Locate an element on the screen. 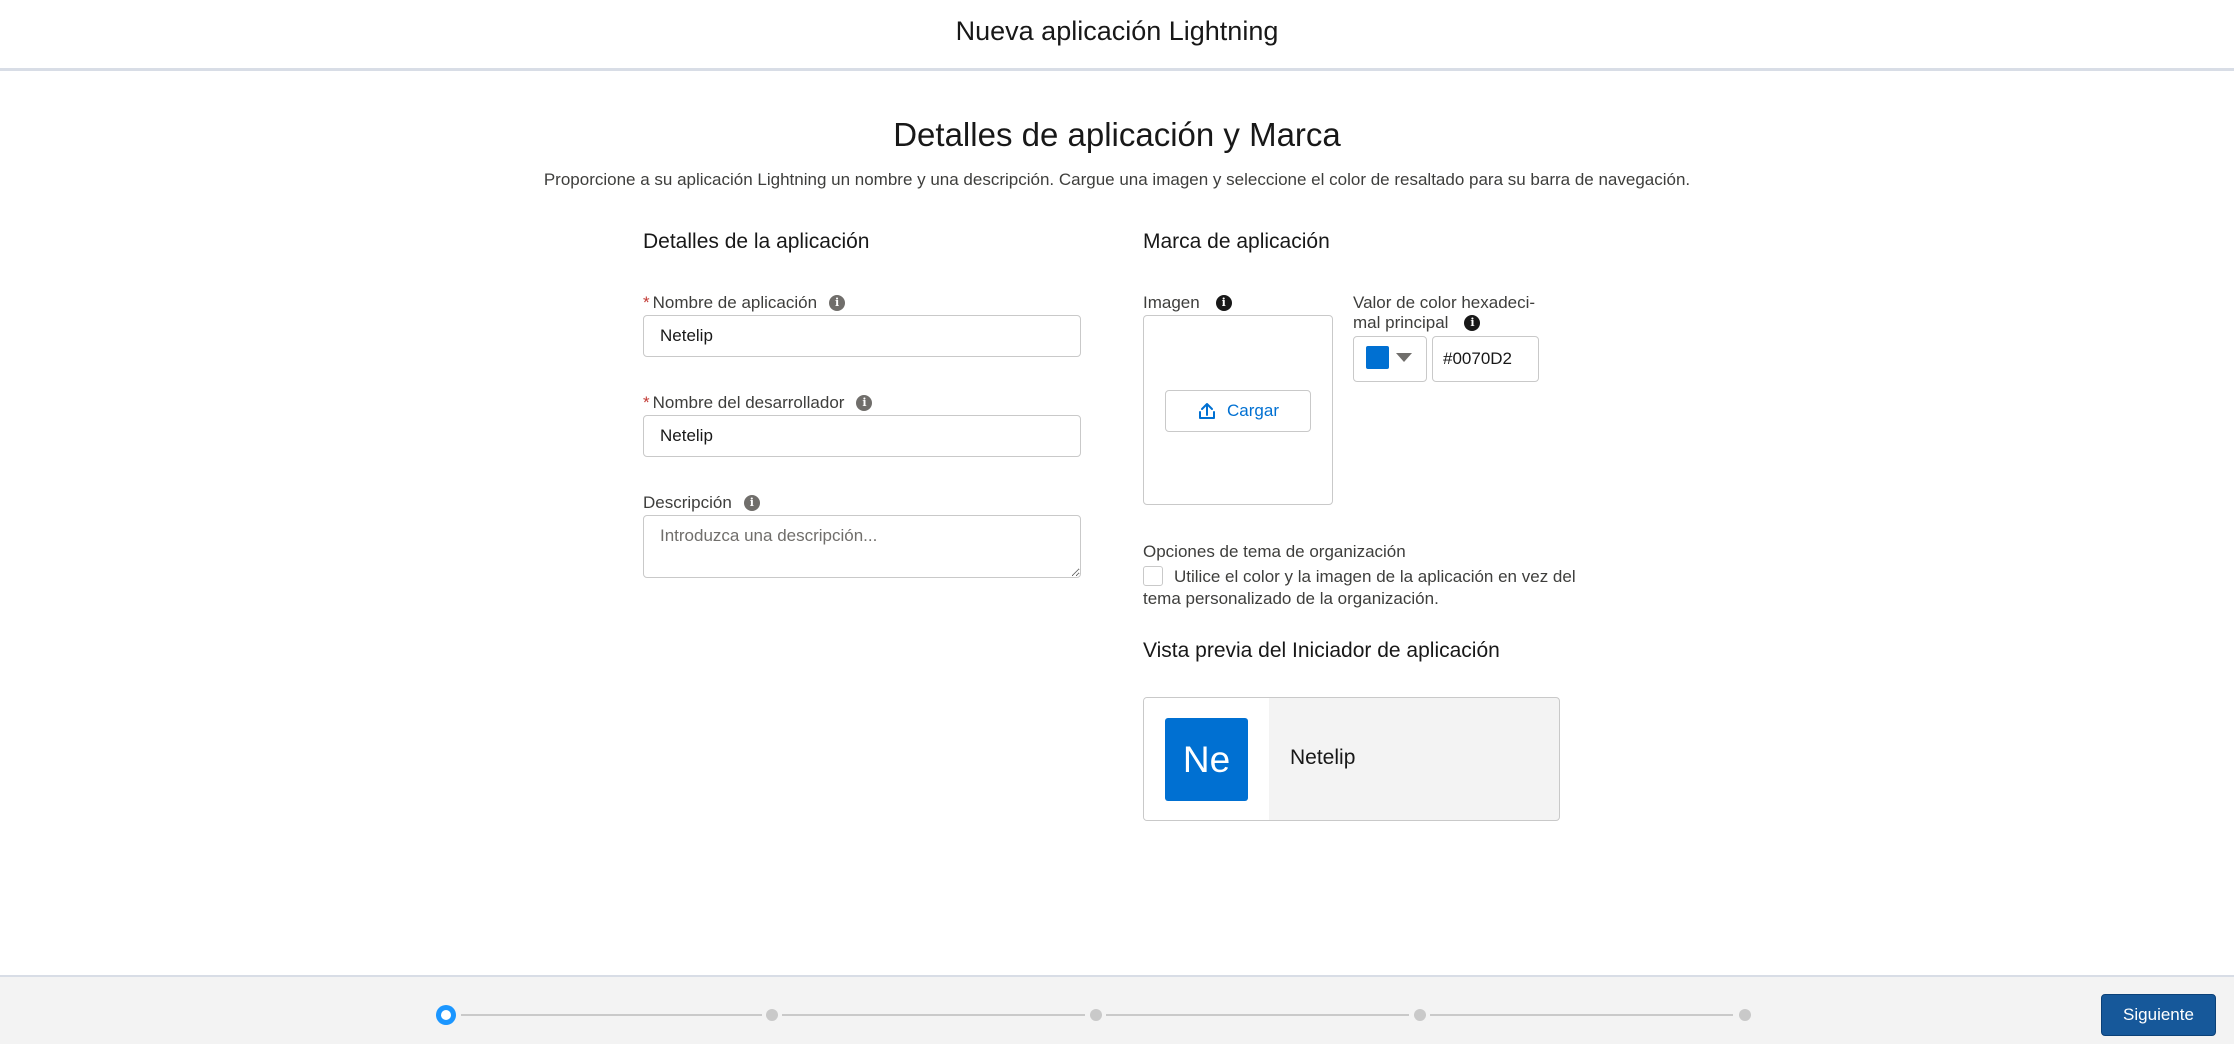 This screenshot has width=2234, height=1044. developer-name-label: * Nombre del desarrollador i is located at coordinates (758, 403).